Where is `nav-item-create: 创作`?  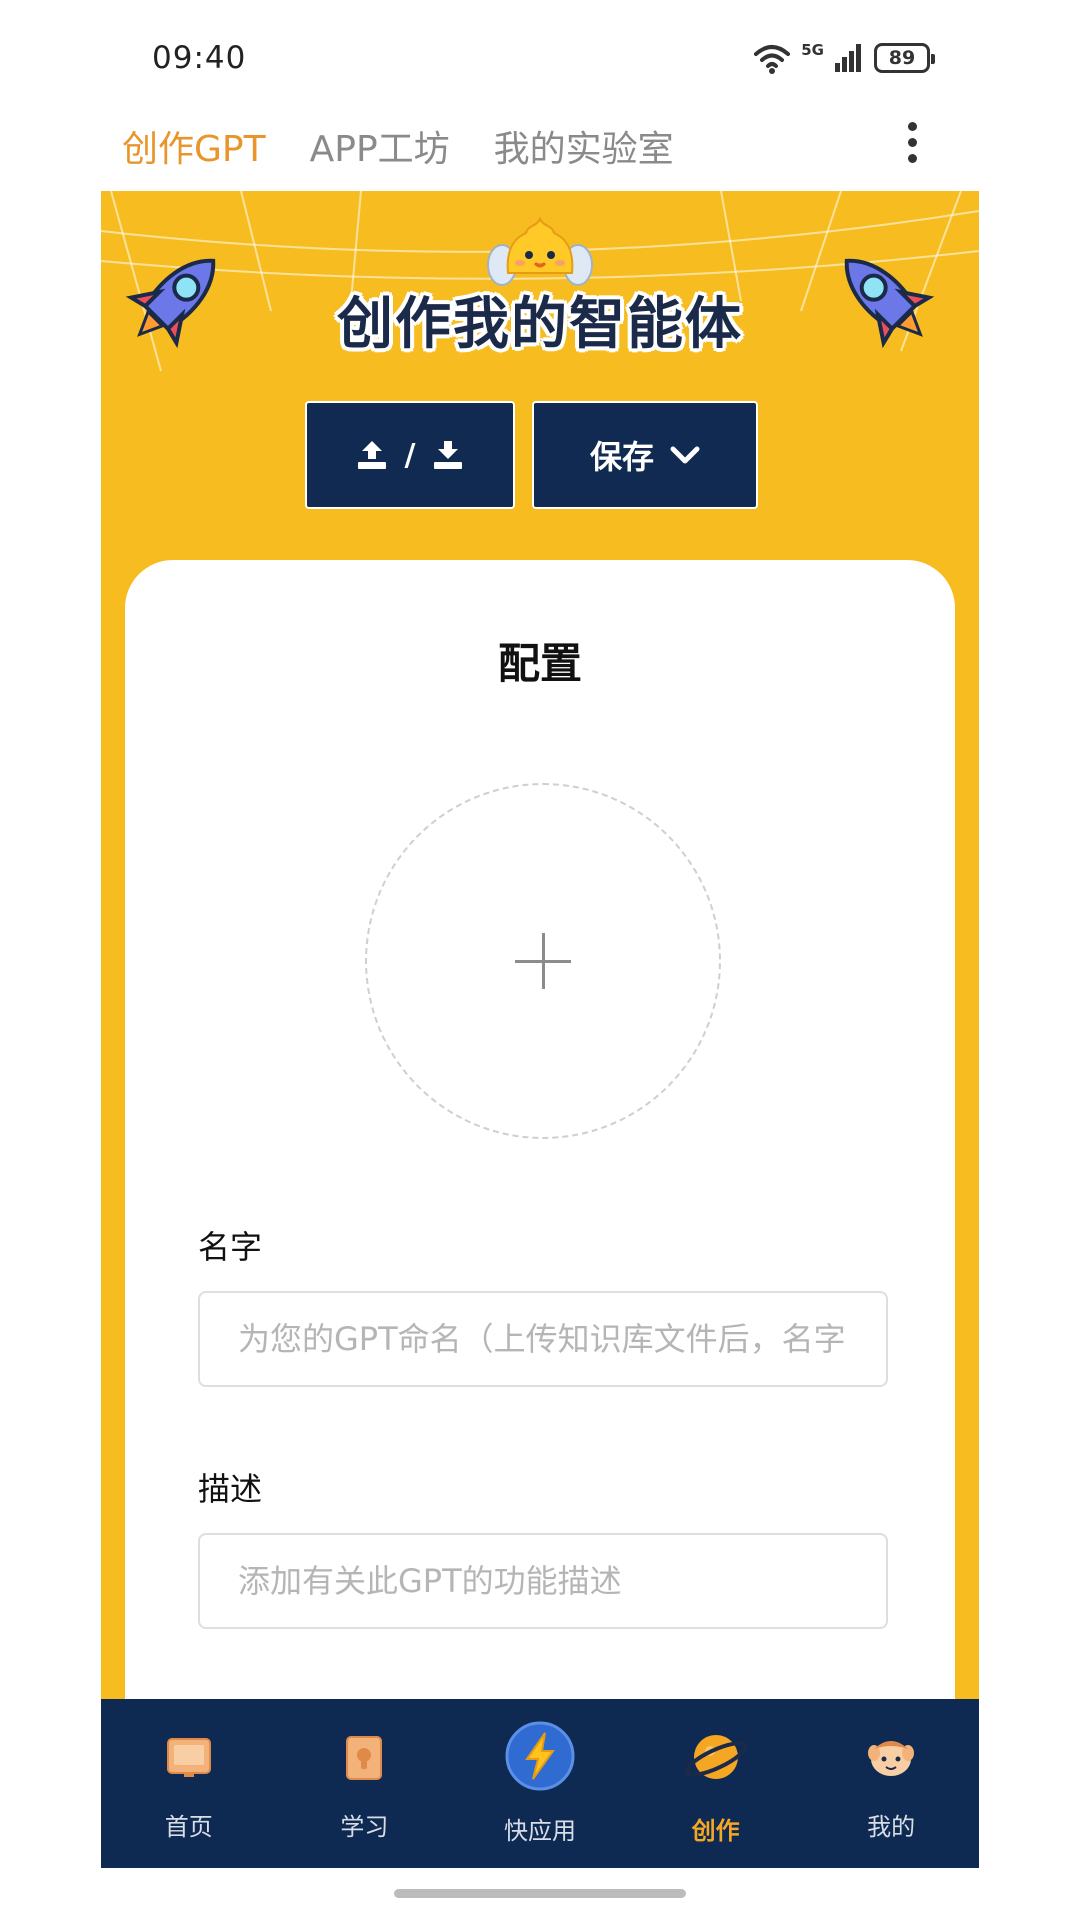 nav-item-create: 创作 is located at coordinates (716, 1783).